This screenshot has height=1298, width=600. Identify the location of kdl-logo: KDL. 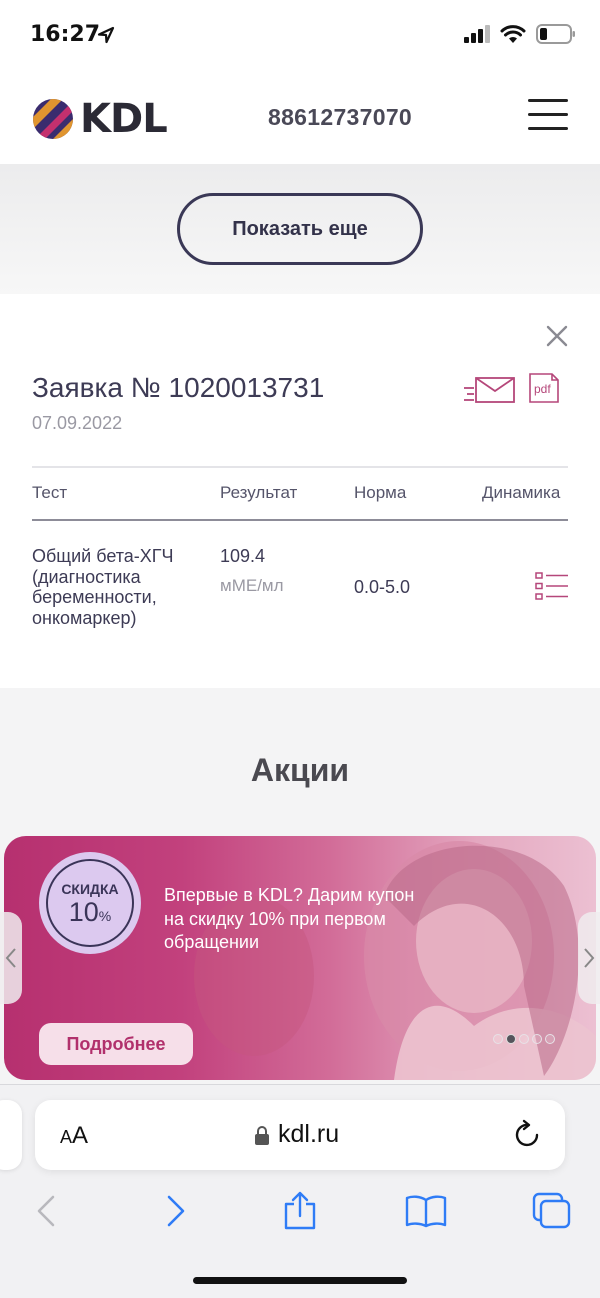
(100, 119).